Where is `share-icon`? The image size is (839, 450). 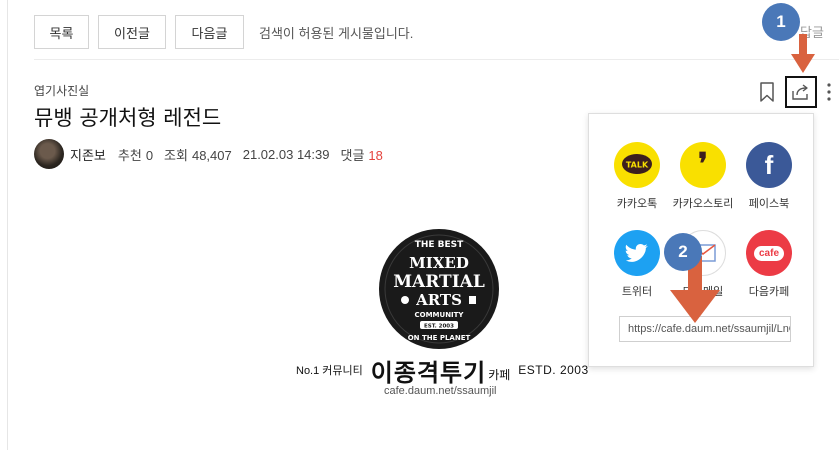
share-icon is located at coordinates (800, 92).